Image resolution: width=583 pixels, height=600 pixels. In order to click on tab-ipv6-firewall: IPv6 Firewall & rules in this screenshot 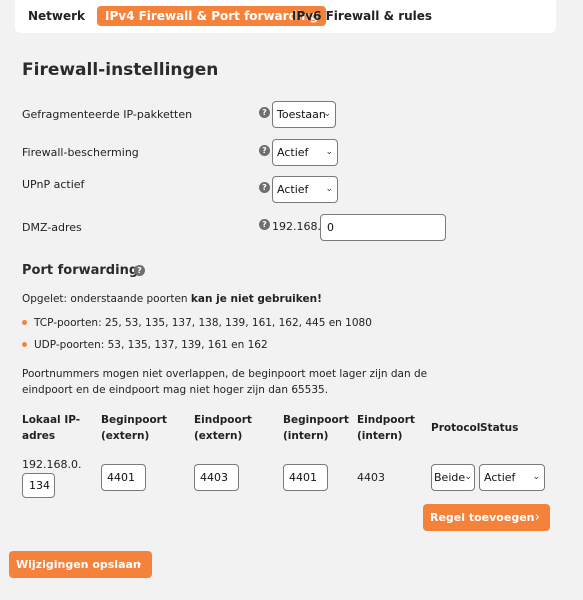, I will do `click(362, 16)`.